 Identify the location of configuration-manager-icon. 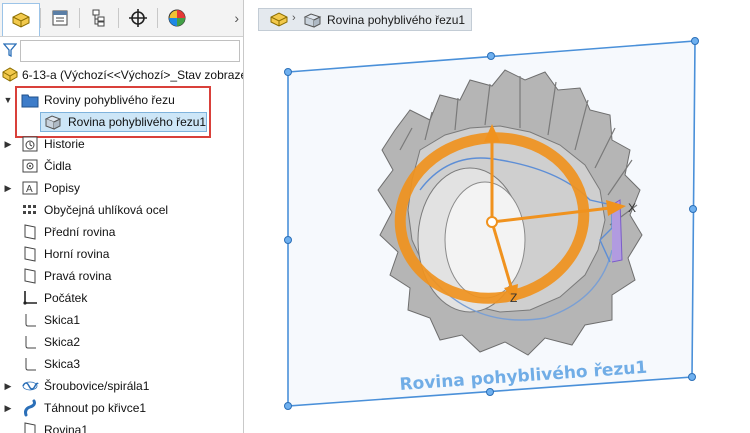
(98, 18).